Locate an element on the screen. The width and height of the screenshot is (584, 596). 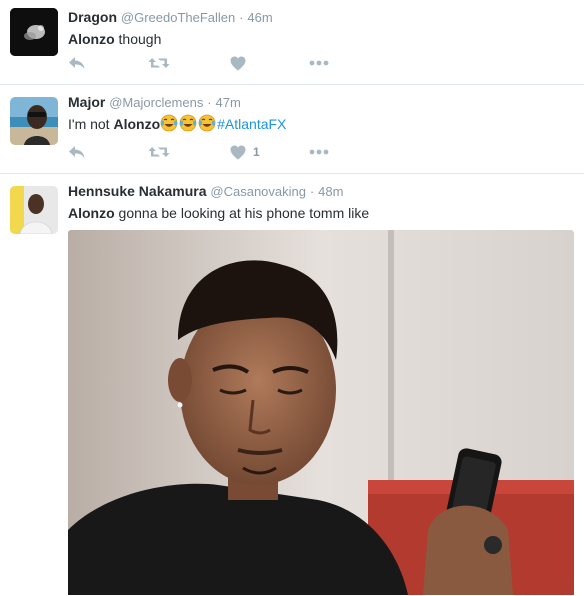
display-name: Hennsuke Nakamura is located at coordinates (137, 191).